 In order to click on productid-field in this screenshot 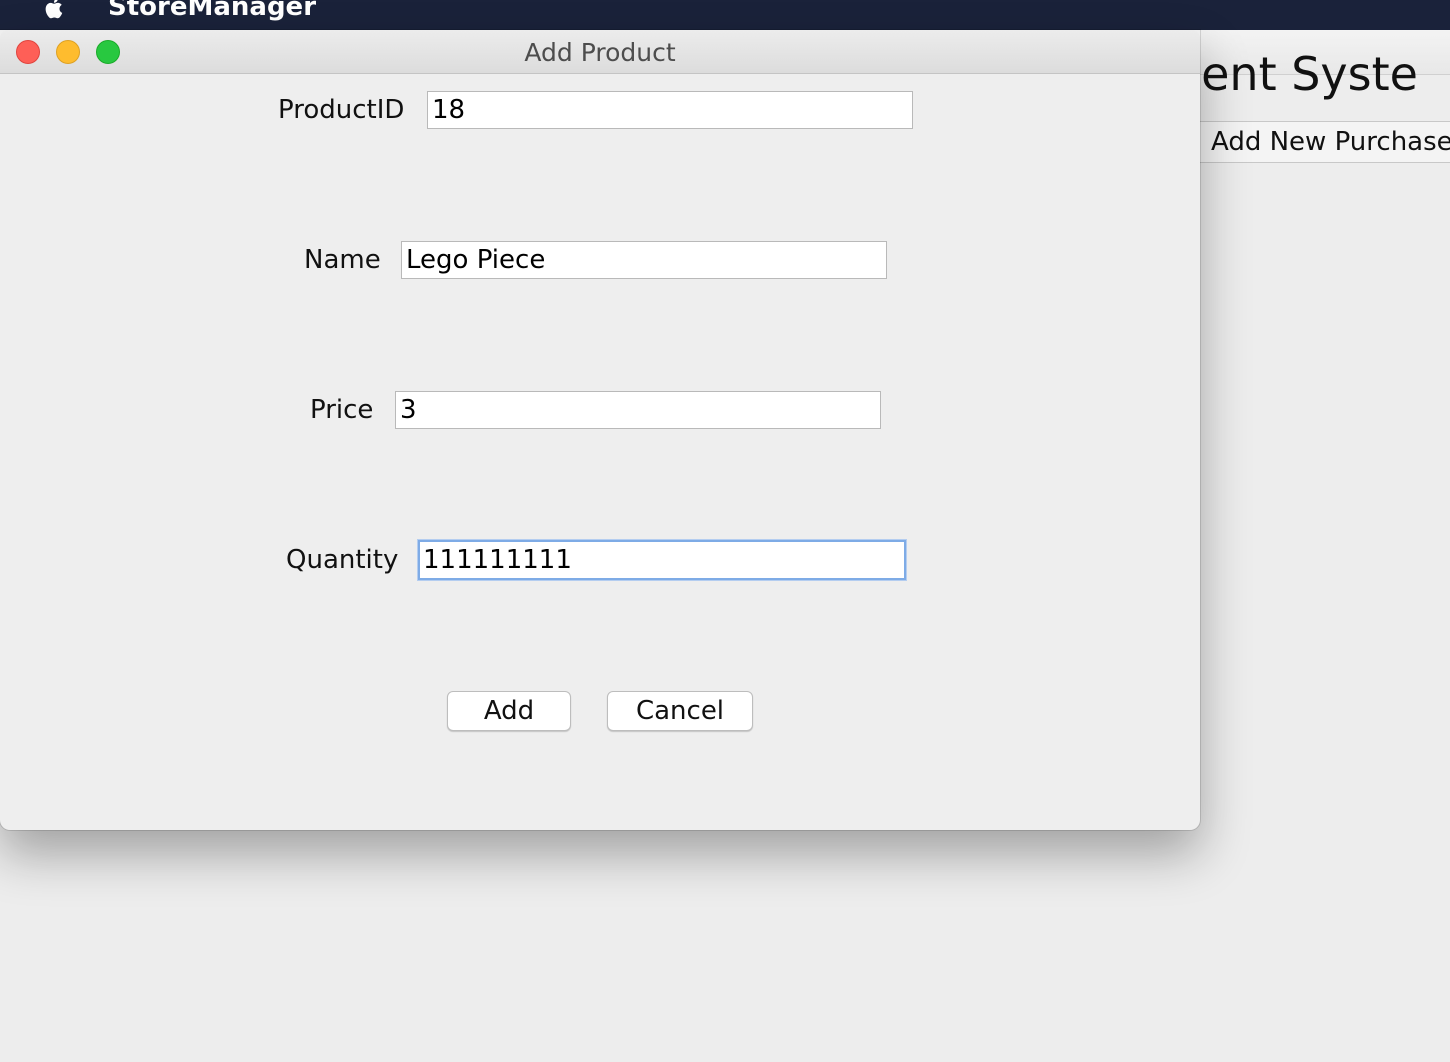, I will do `click(670, 110)`.